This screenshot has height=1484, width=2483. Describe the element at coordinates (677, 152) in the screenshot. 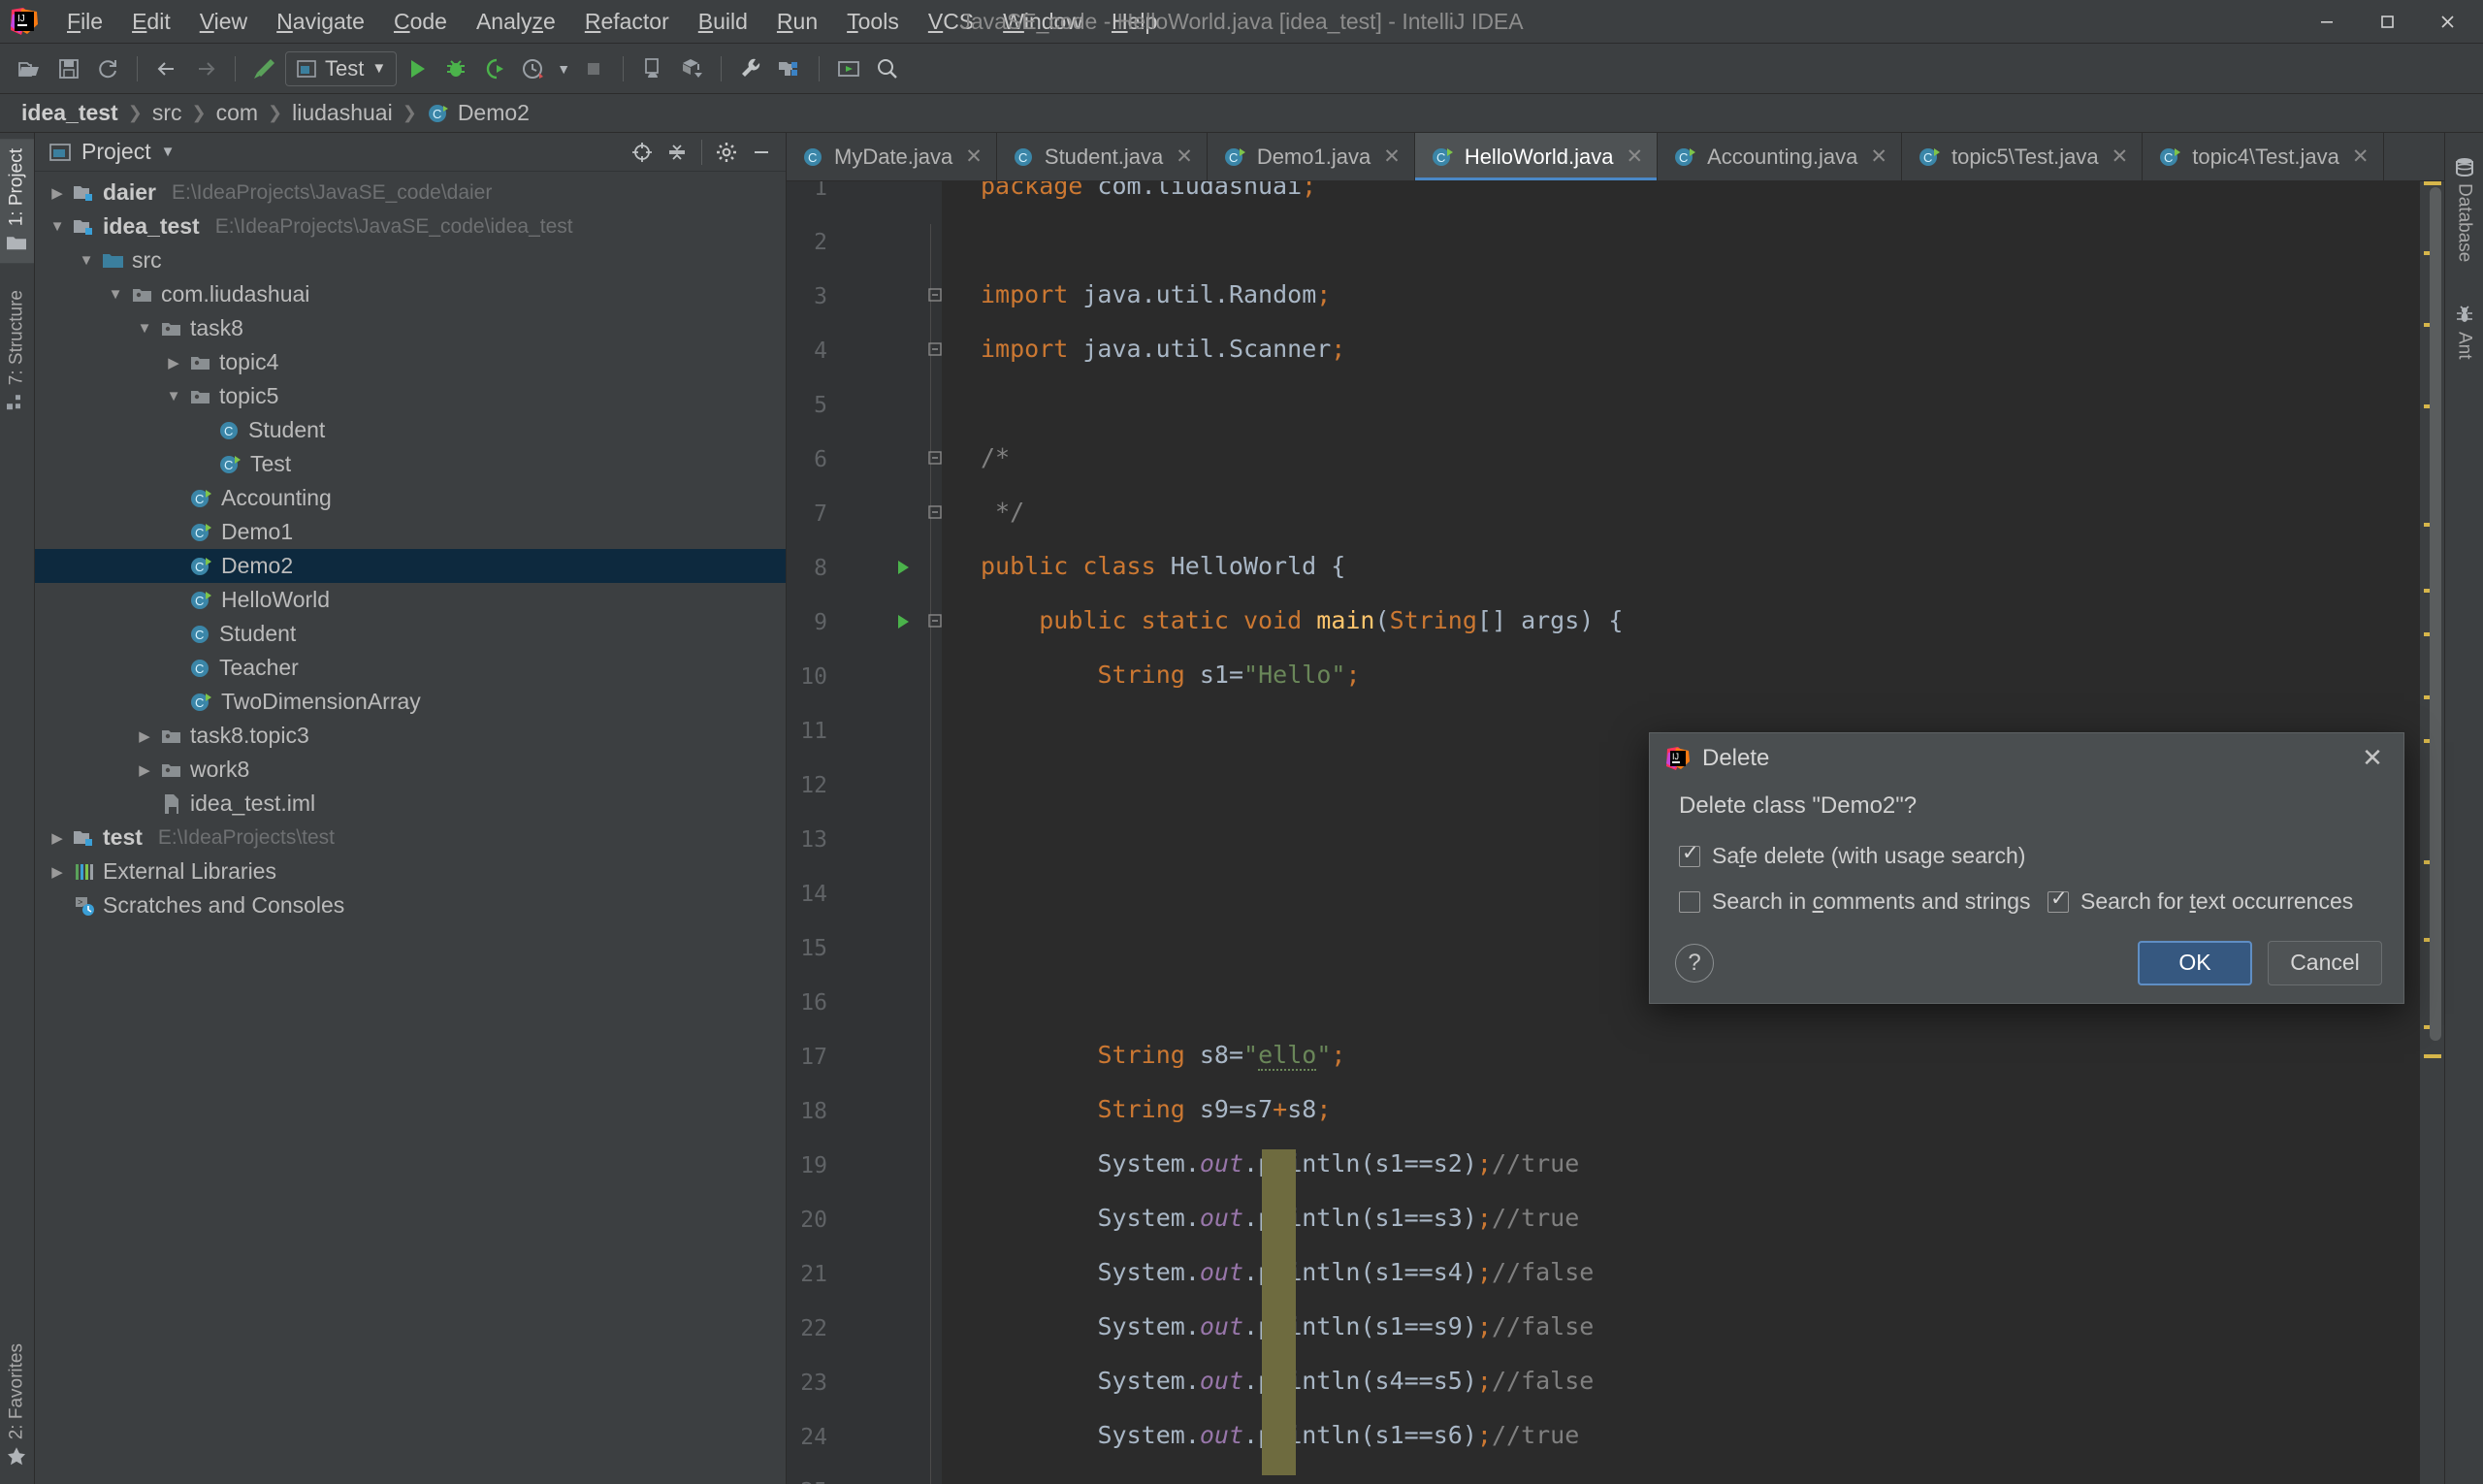

I see `collapse-all-icon` at that location.